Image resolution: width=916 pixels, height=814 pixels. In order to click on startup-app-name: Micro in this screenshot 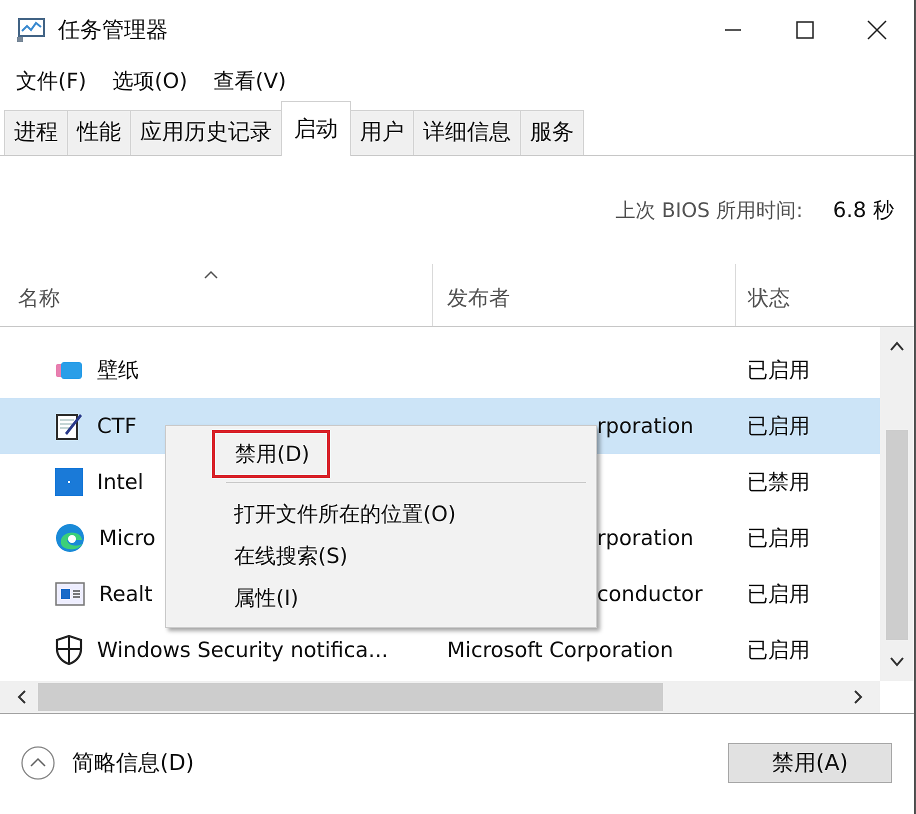, I will do `click(127, 538)`.